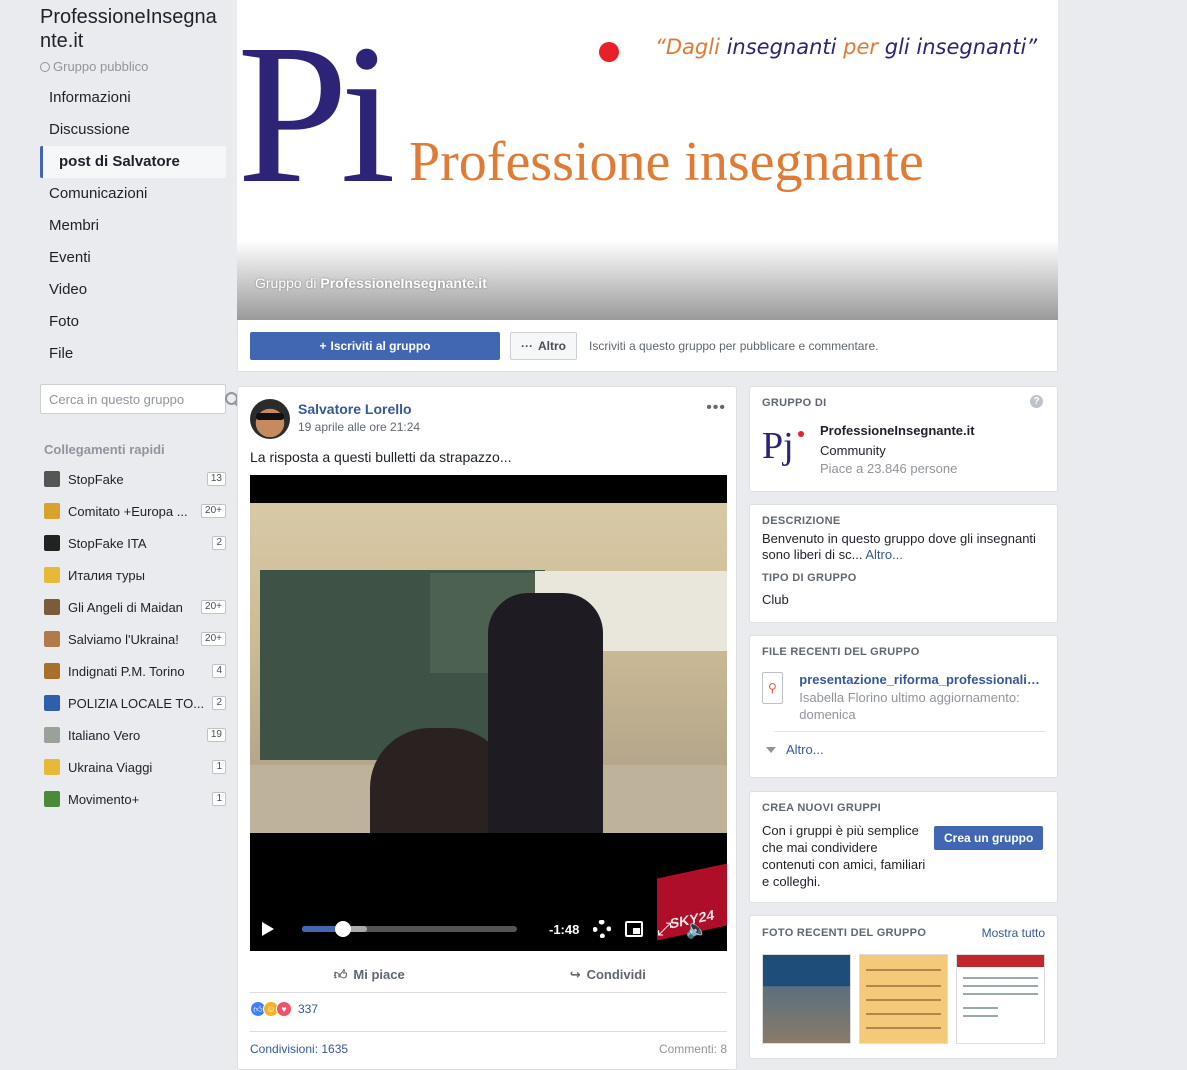 The height and width of the screenshot is (1070, 1187). I want to click on settings-gear-icon, so click(602, 929).